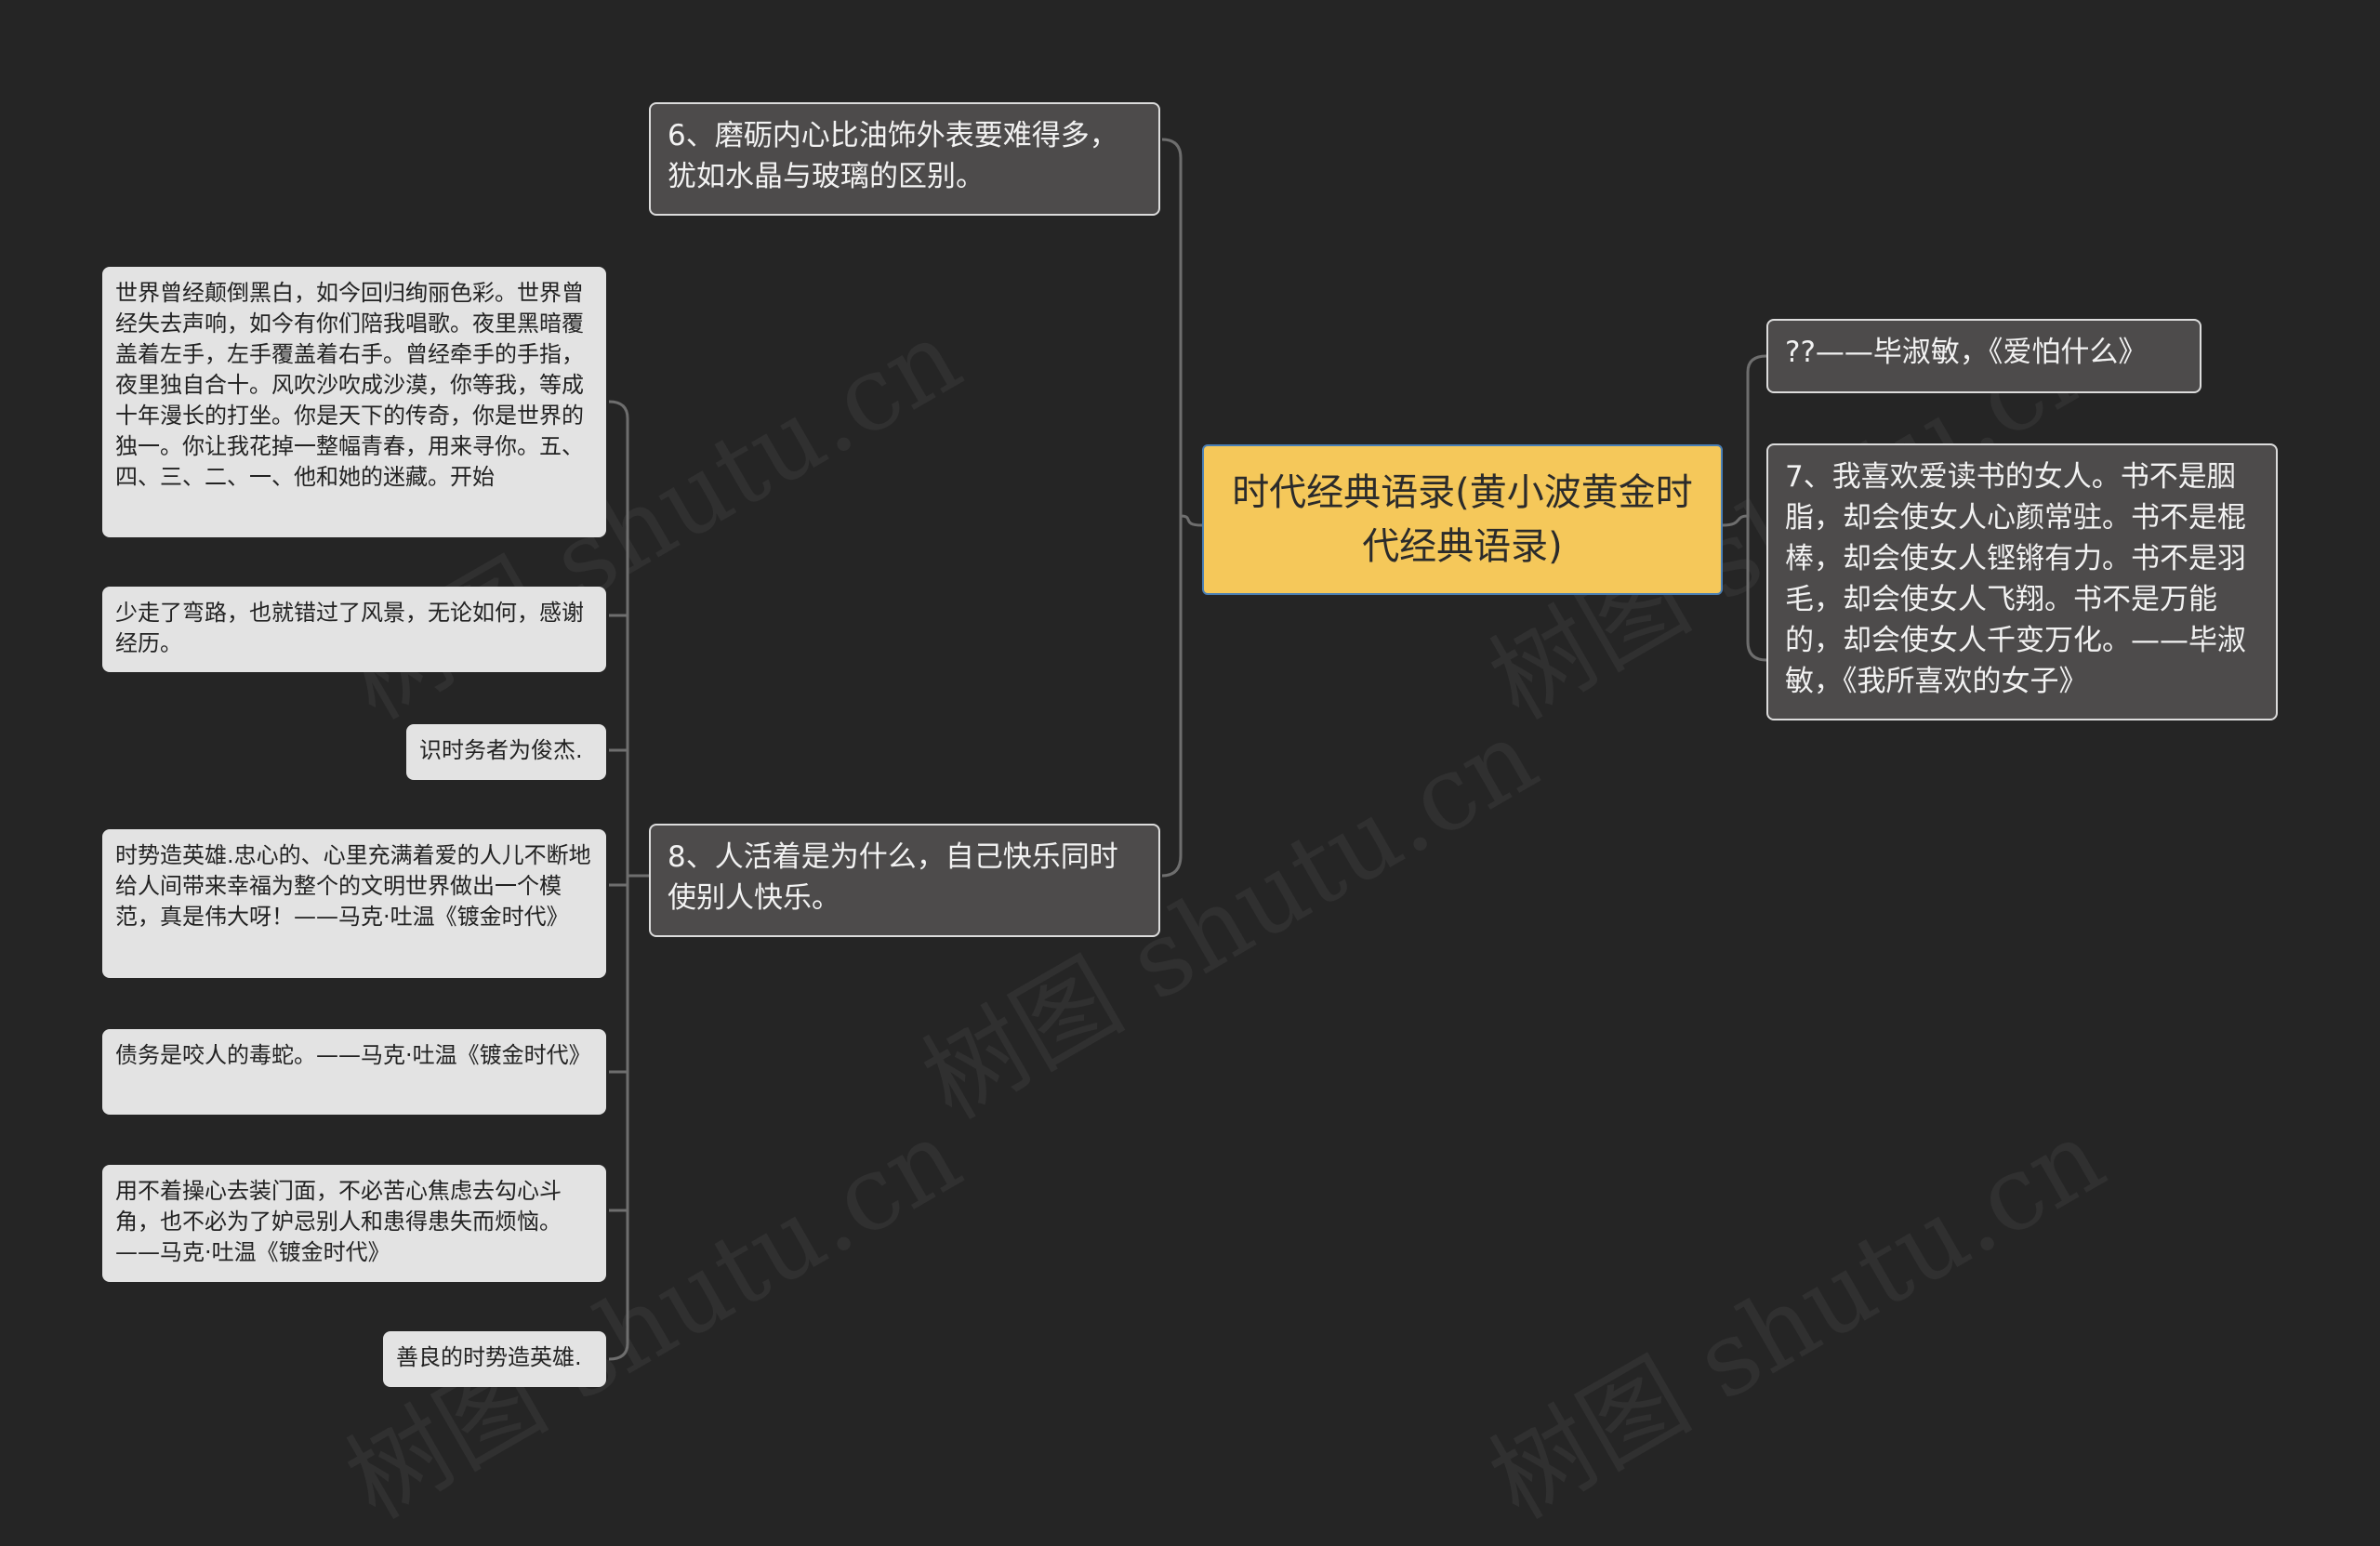 The height and width of the screenshot is (1546, 2380). Describe the element at coordinates (893, 156) in the screenshot. I see `branch-topic-label: 6、磨砺内心比油饰外表要难得多，犹如水晶与玻璃的区别。` at that location.